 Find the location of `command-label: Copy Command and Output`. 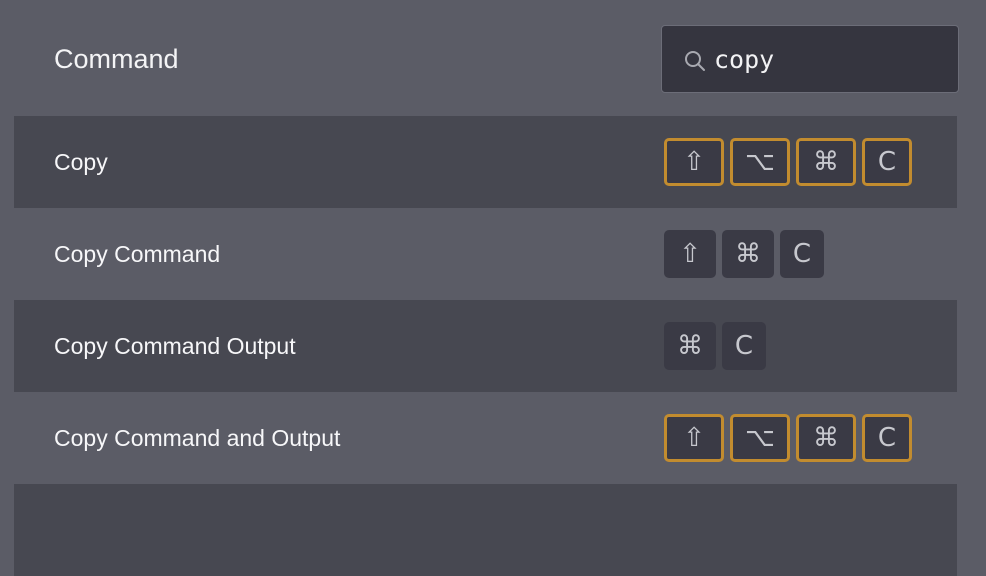

command-label: Copy Command and Output is located at coordinates (197, 438).